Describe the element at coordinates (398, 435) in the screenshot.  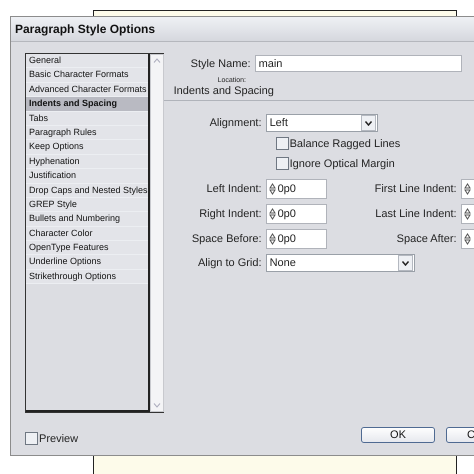
I see `ok-button: OK` at that location.